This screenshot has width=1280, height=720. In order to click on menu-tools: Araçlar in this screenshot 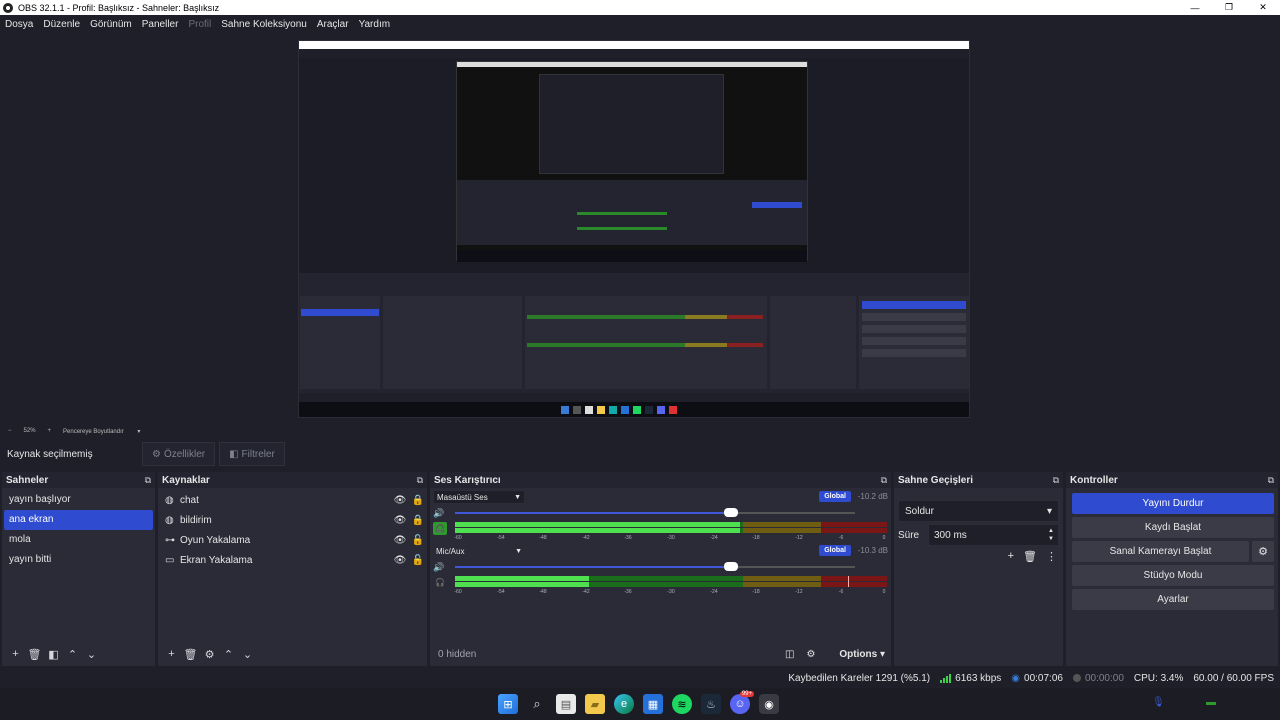, I will do `click(333, 24)`.